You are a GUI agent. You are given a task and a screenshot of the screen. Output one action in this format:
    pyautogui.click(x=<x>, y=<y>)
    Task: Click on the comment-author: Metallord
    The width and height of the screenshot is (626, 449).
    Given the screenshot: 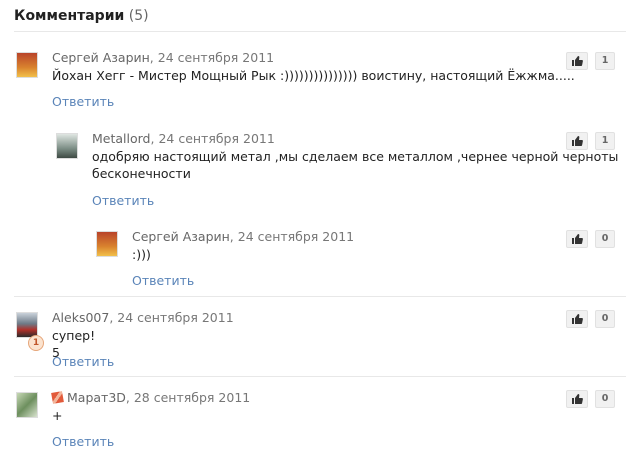 What is the action you would take?
    pyautogui.click(x=121, y=138)
    